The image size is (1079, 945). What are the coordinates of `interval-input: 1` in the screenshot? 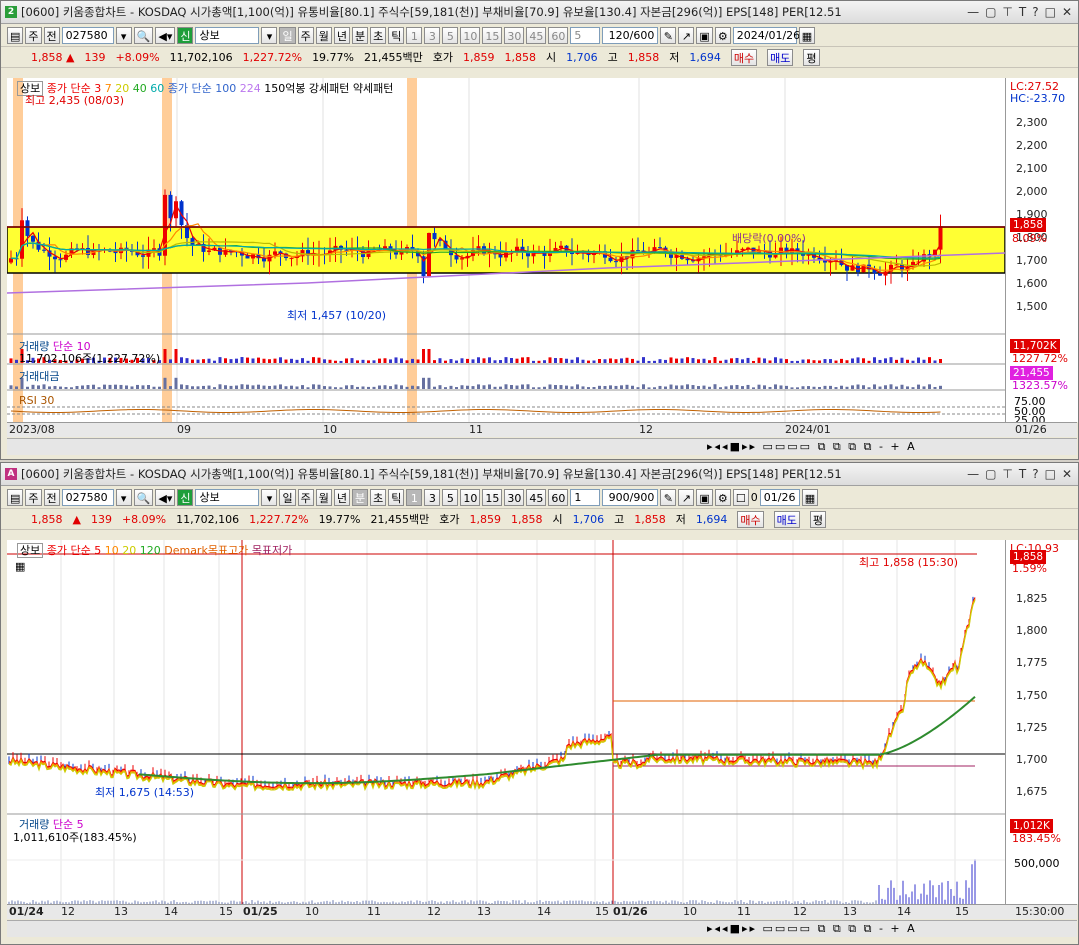 It's located at (585, 497).